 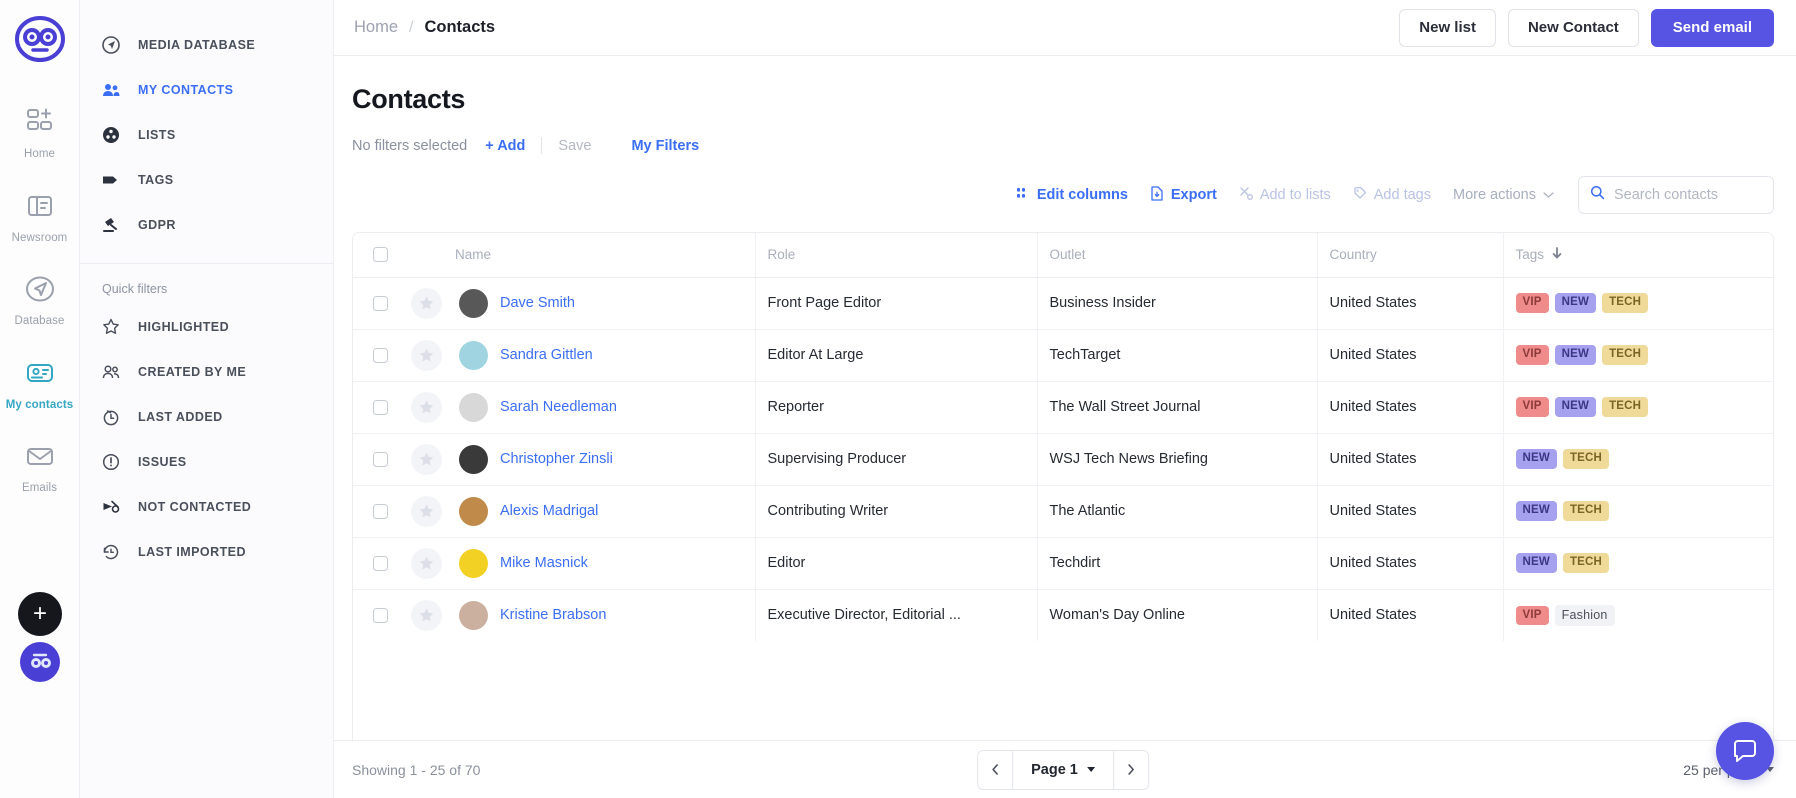 I want to click on quick-filter-issues: ISSUES, so click(x=206, y=461).